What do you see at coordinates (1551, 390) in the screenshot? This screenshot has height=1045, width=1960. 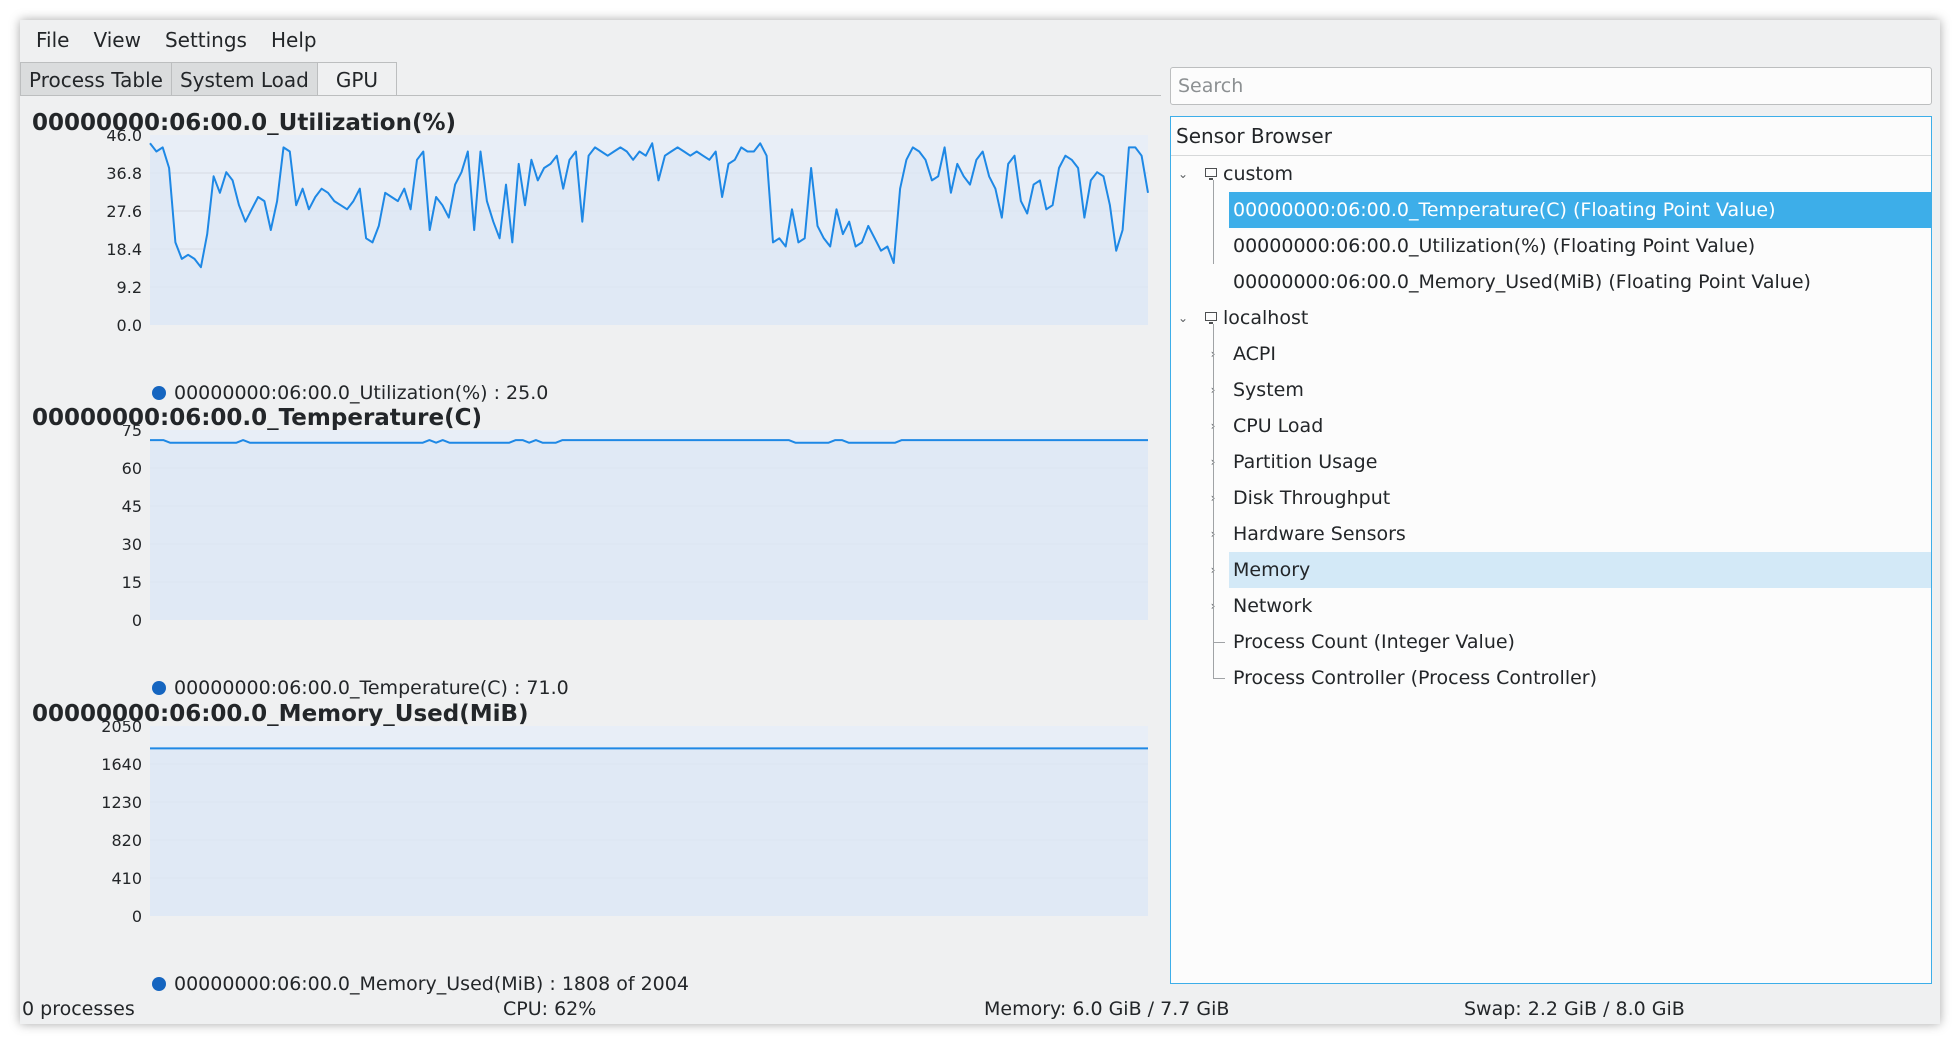 I see `tree-item-system: › System` at bounding box center [1551, 390].